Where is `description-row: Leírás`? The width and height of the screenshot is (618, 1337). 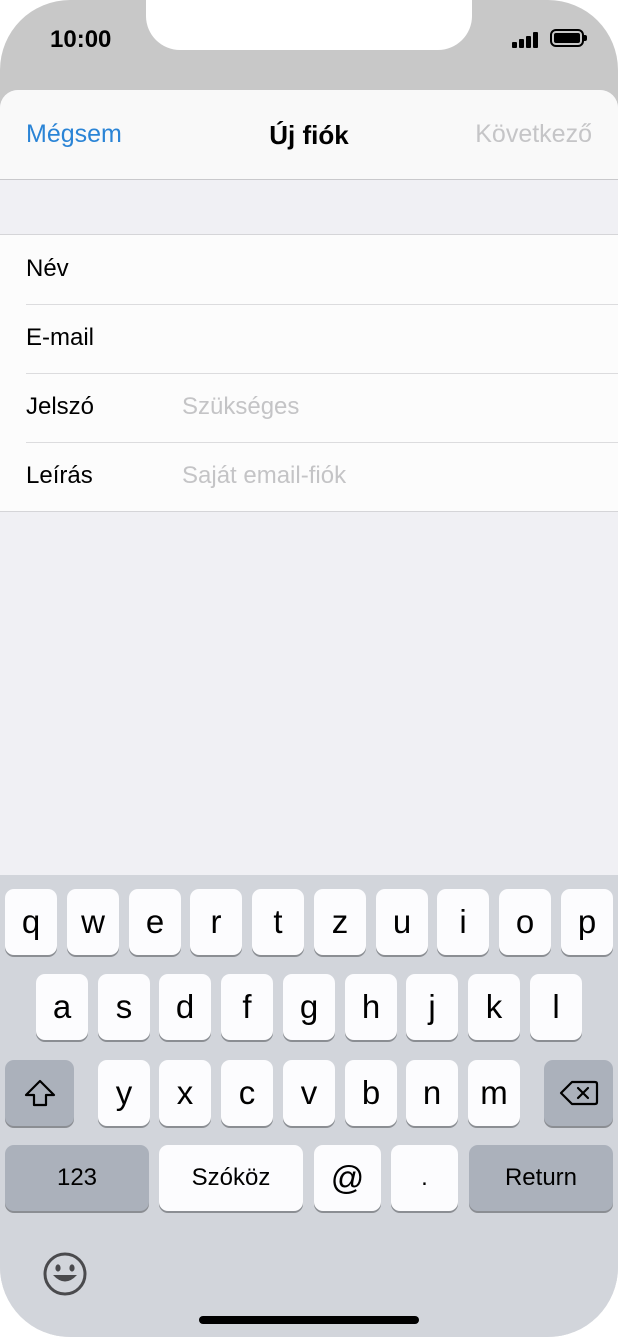 description-row: Leírás is located at coordinates (309, 476).